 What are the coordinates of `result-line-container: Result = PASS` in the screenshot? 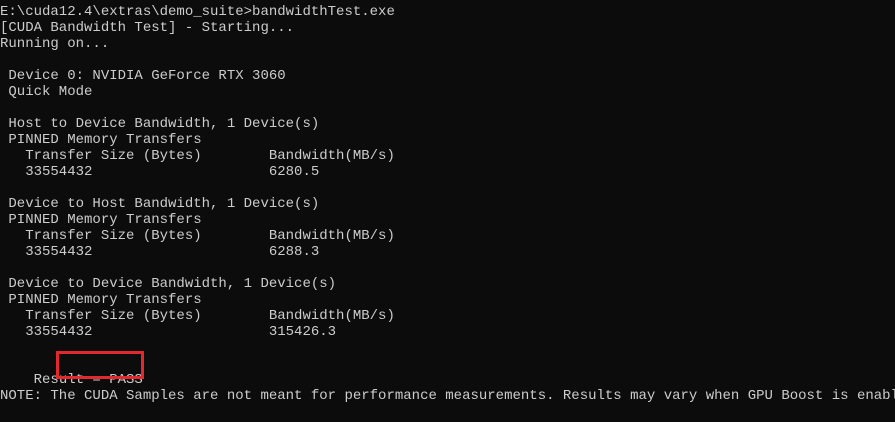 It's located at (447, 369).